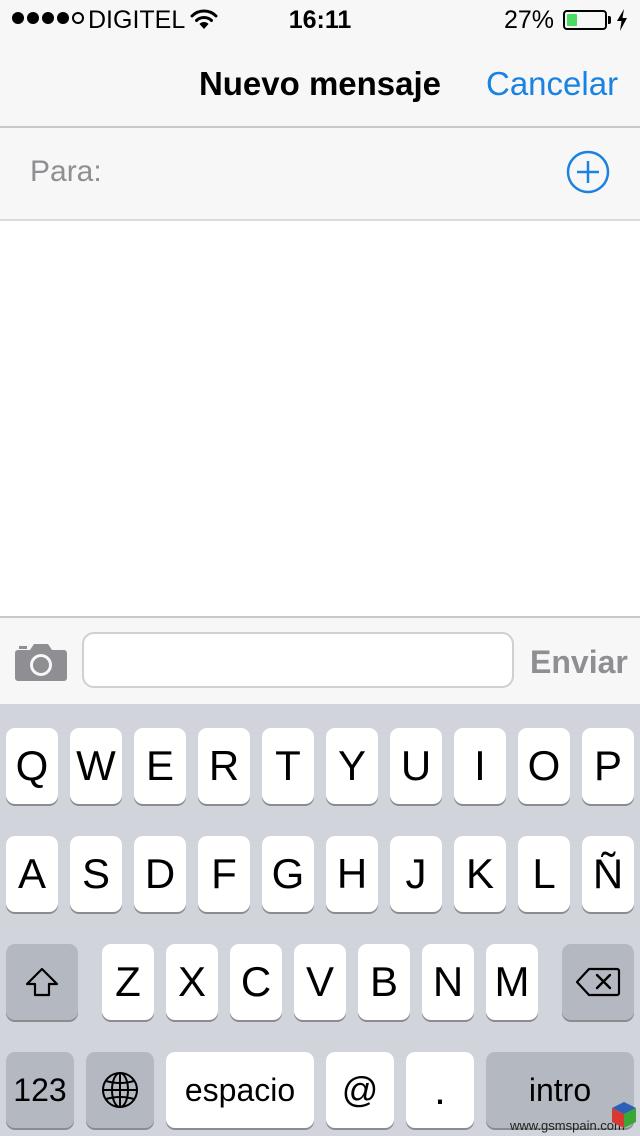 The width and height of the screenshot is (640, 1136). What do you see at coordinates (544, 766) in the screenshot?
I see `key-o: O` at bounding box center [544, 766].